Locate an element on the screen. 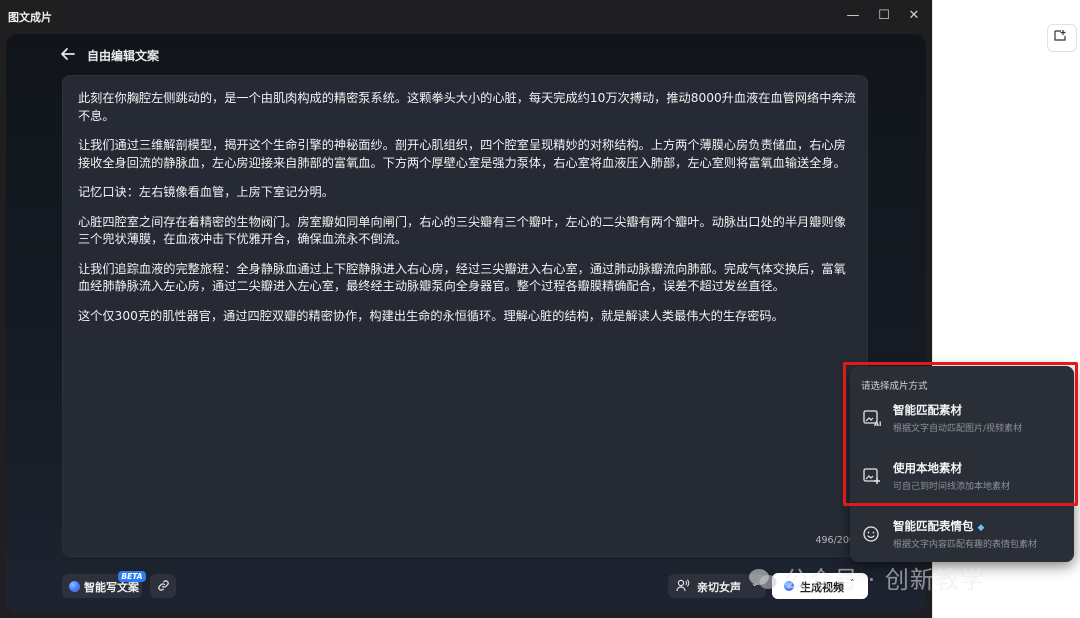  wechat-icon is located at coordinates (763, 579).